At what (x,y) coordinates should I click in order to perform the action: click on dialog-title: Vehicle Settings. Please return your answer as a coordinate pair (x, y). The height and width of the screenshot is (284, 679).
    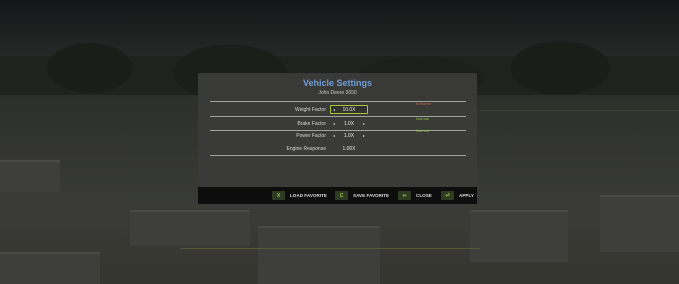
    Looking at the image, I should click on (337, 83).